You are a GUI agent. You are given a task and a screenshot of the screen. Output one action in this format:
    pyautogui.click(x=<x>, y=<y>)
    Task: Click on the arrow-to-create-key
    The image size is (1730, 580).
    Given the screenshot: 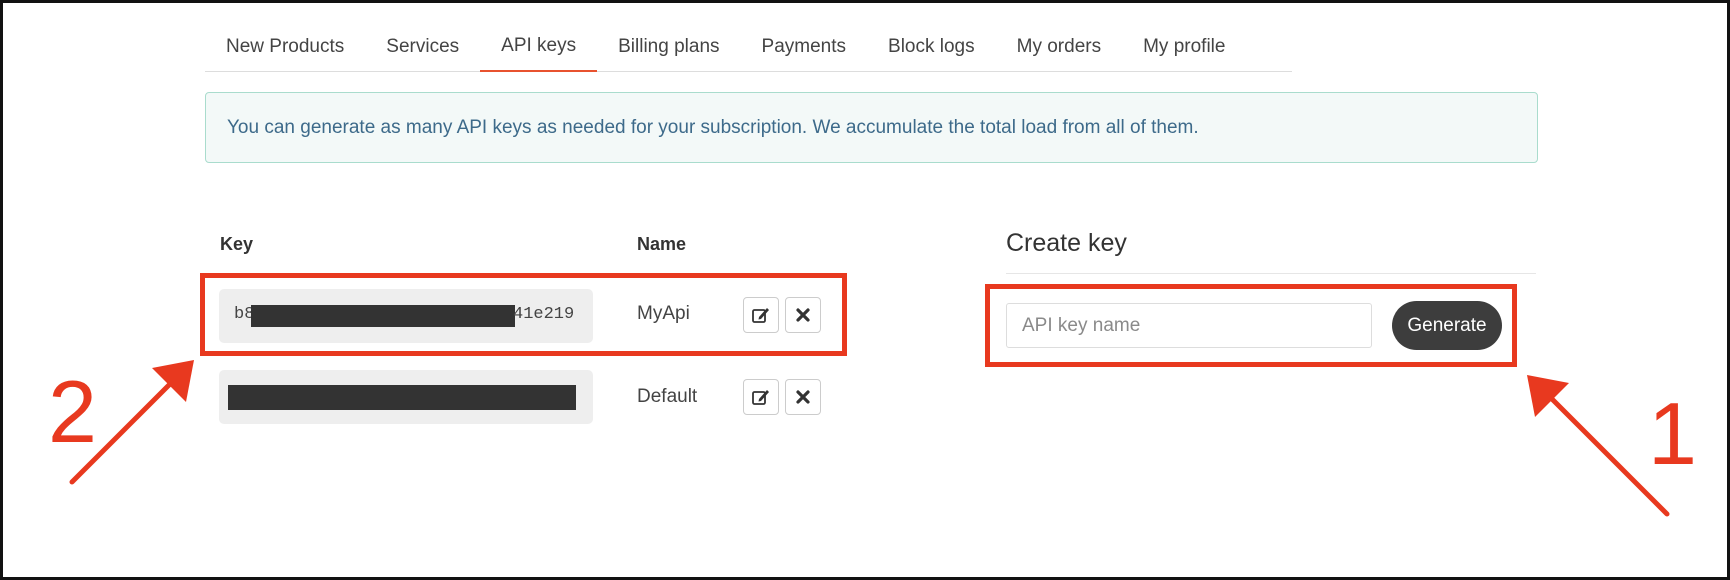 What is the action you would take?
    pyautogui.click(x=1598, y=446)
    